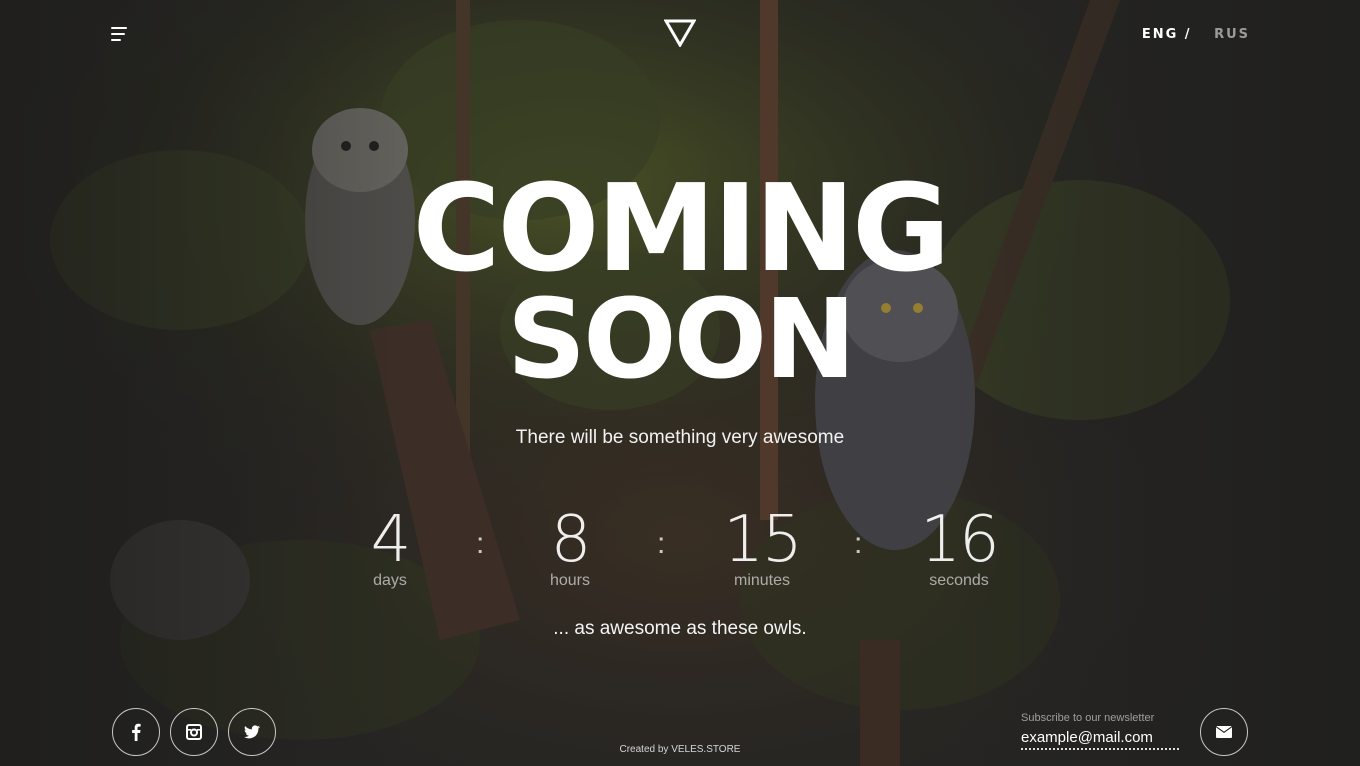 Image resolution: width=1360 pixels, height=766 pixels. I want to click on language-switcher: ENG / RUS, so click(1196, 34).